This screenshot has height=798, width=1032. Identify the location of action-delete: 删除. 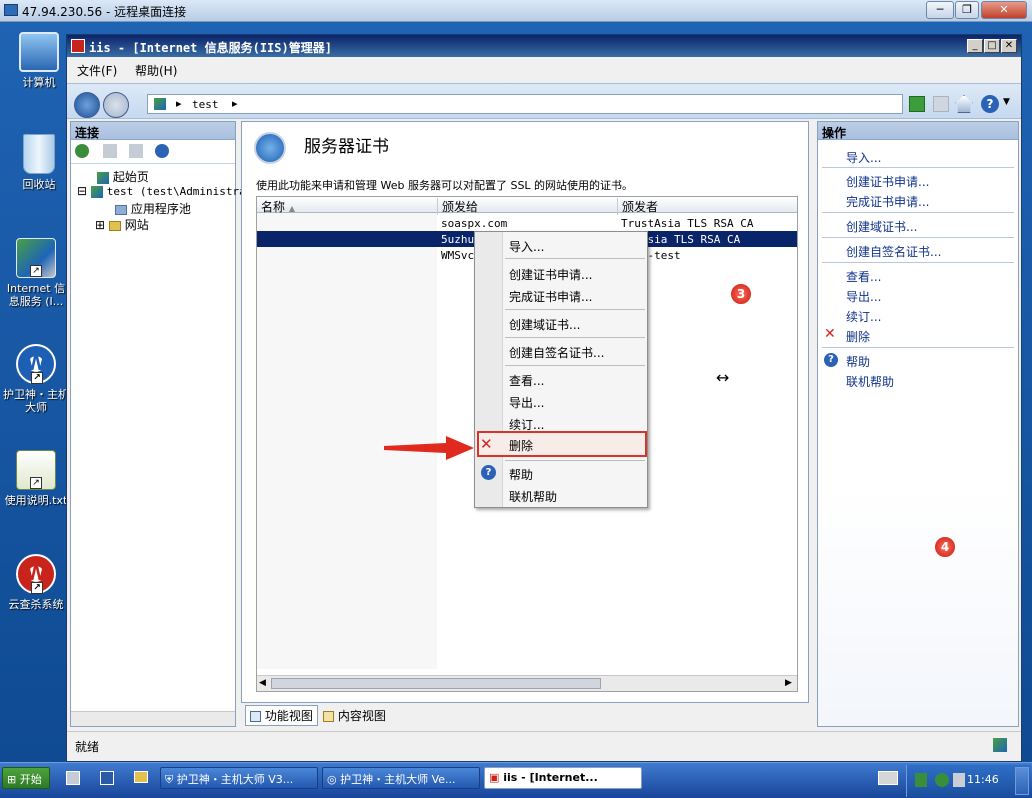
(858, 336).